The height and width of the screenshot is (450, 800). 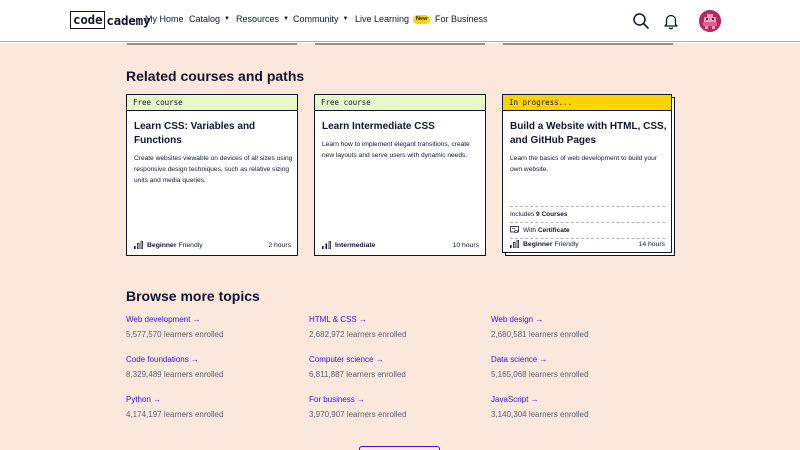 What do you see at coordinates (378, 126) in the screenshot?
I see `card-title: Learn Intermediate CSS` at bounding box center [378, 126].